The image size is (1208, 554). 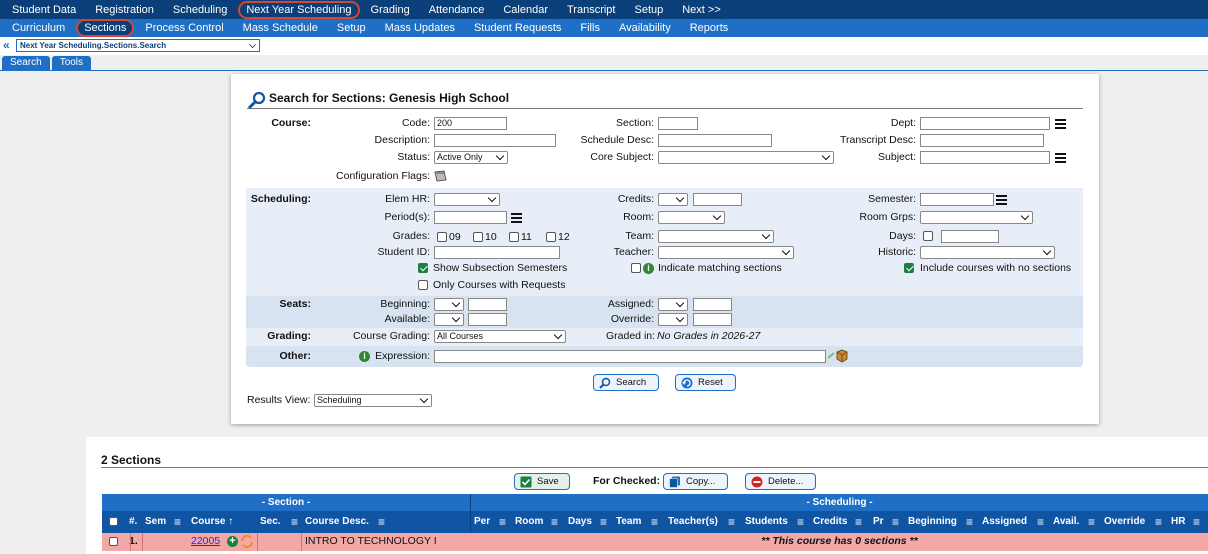 What do you see at coordinates (457, 10) in the screenshot?
I see `nav-attendance: Attendance` at bounding box center [457, 10].